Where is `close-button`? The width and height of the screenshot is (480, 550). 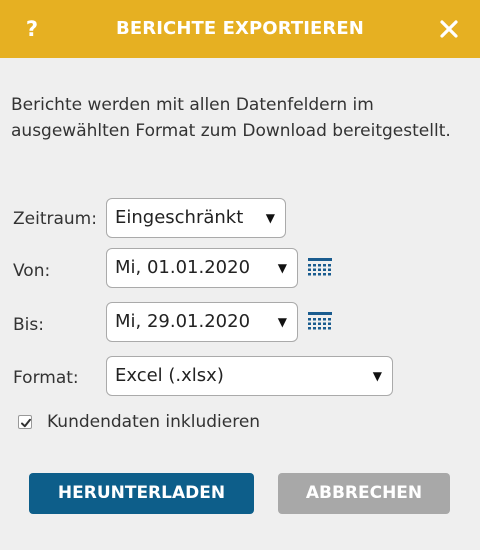 close-button is located at coordinates (449, 29).